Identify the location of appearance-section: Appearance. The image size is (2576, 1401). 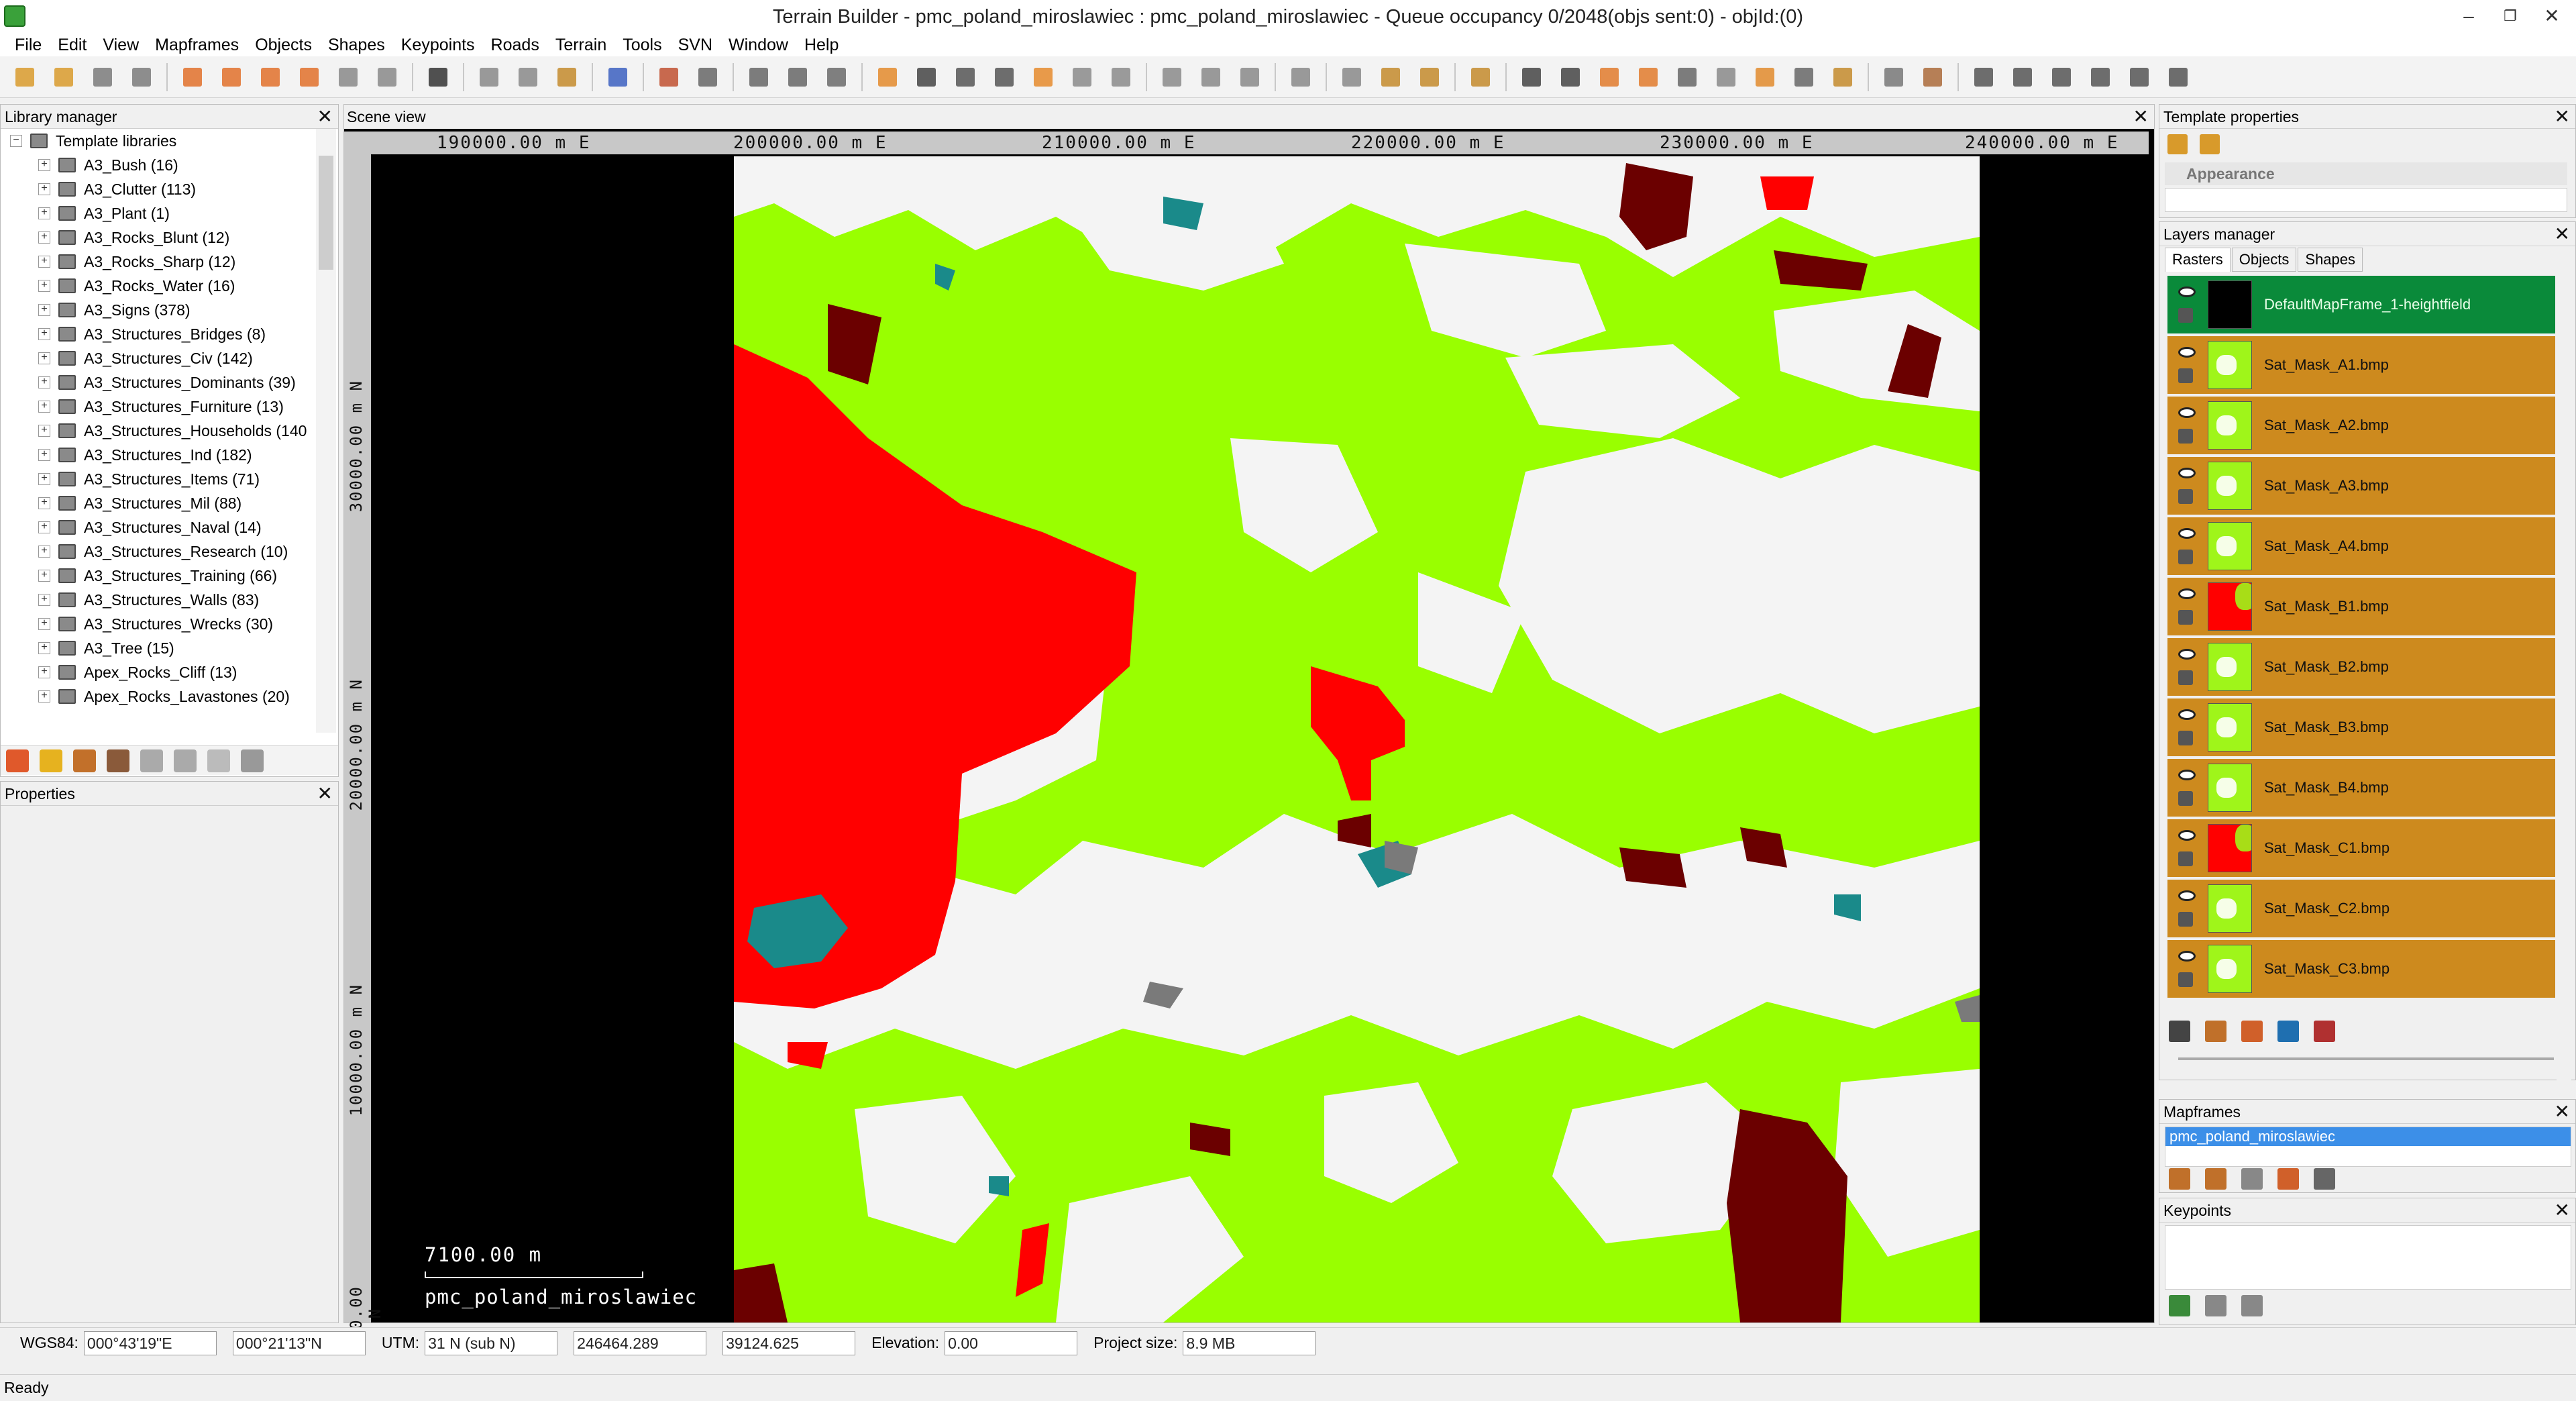
(2366, 173).